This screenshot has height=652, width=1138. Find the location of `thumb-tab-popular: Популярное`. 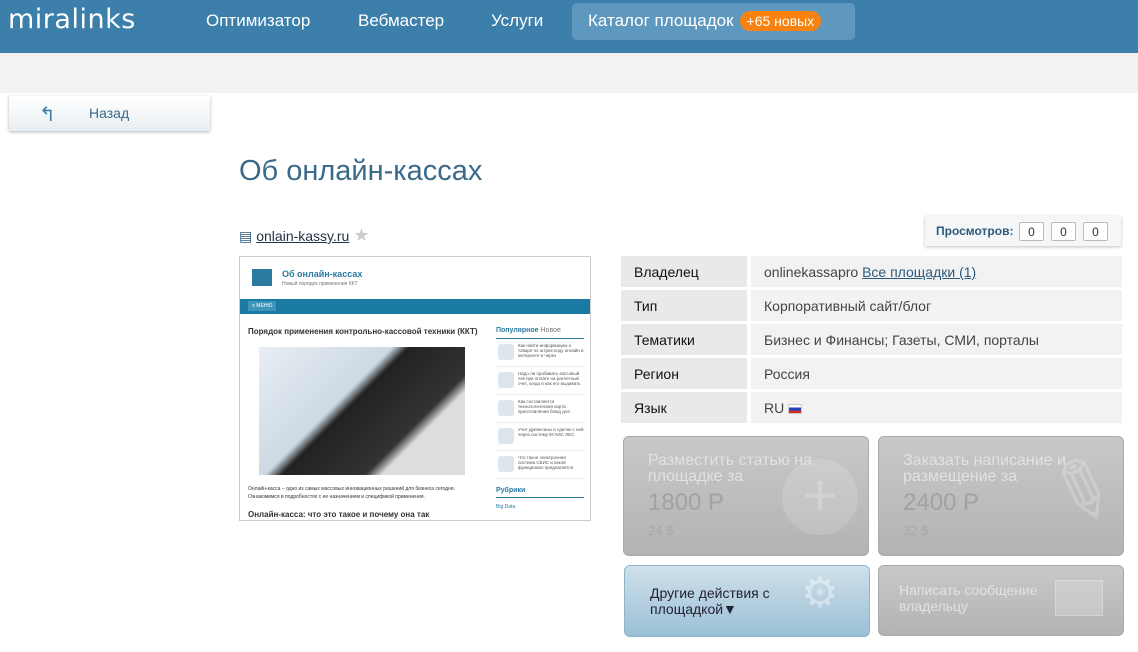

thumb-tab-popular: Популярное is located at coordinates (517, 330).